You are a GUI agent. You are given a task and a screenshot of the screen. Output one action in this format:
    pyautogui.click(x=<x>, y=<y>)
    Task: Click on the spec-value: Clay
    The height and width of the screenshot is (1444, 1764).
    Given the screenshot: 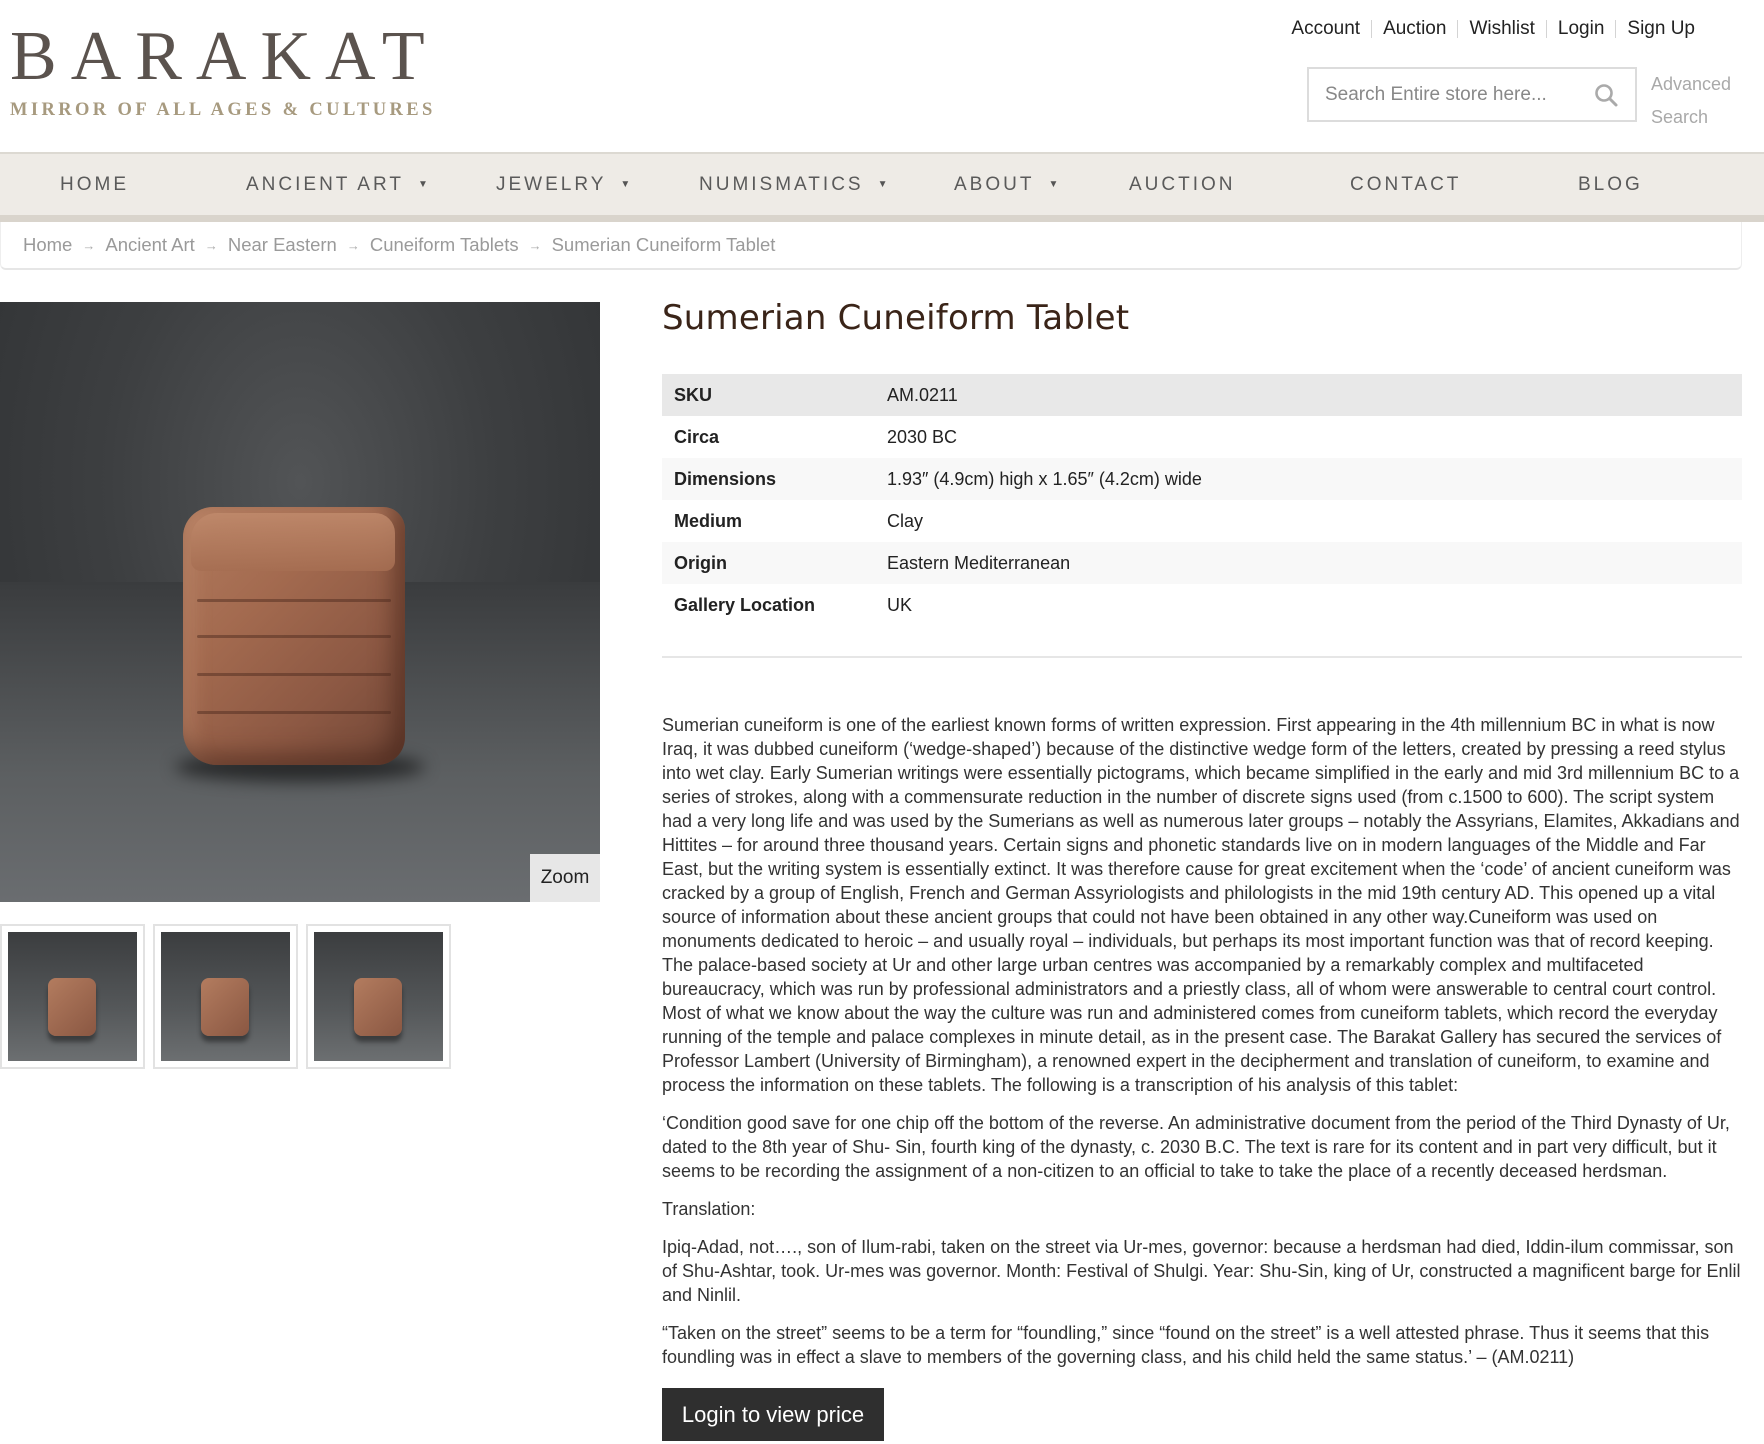 What is the action you would take?
    pyautogui.click(x=905, y=520)
    